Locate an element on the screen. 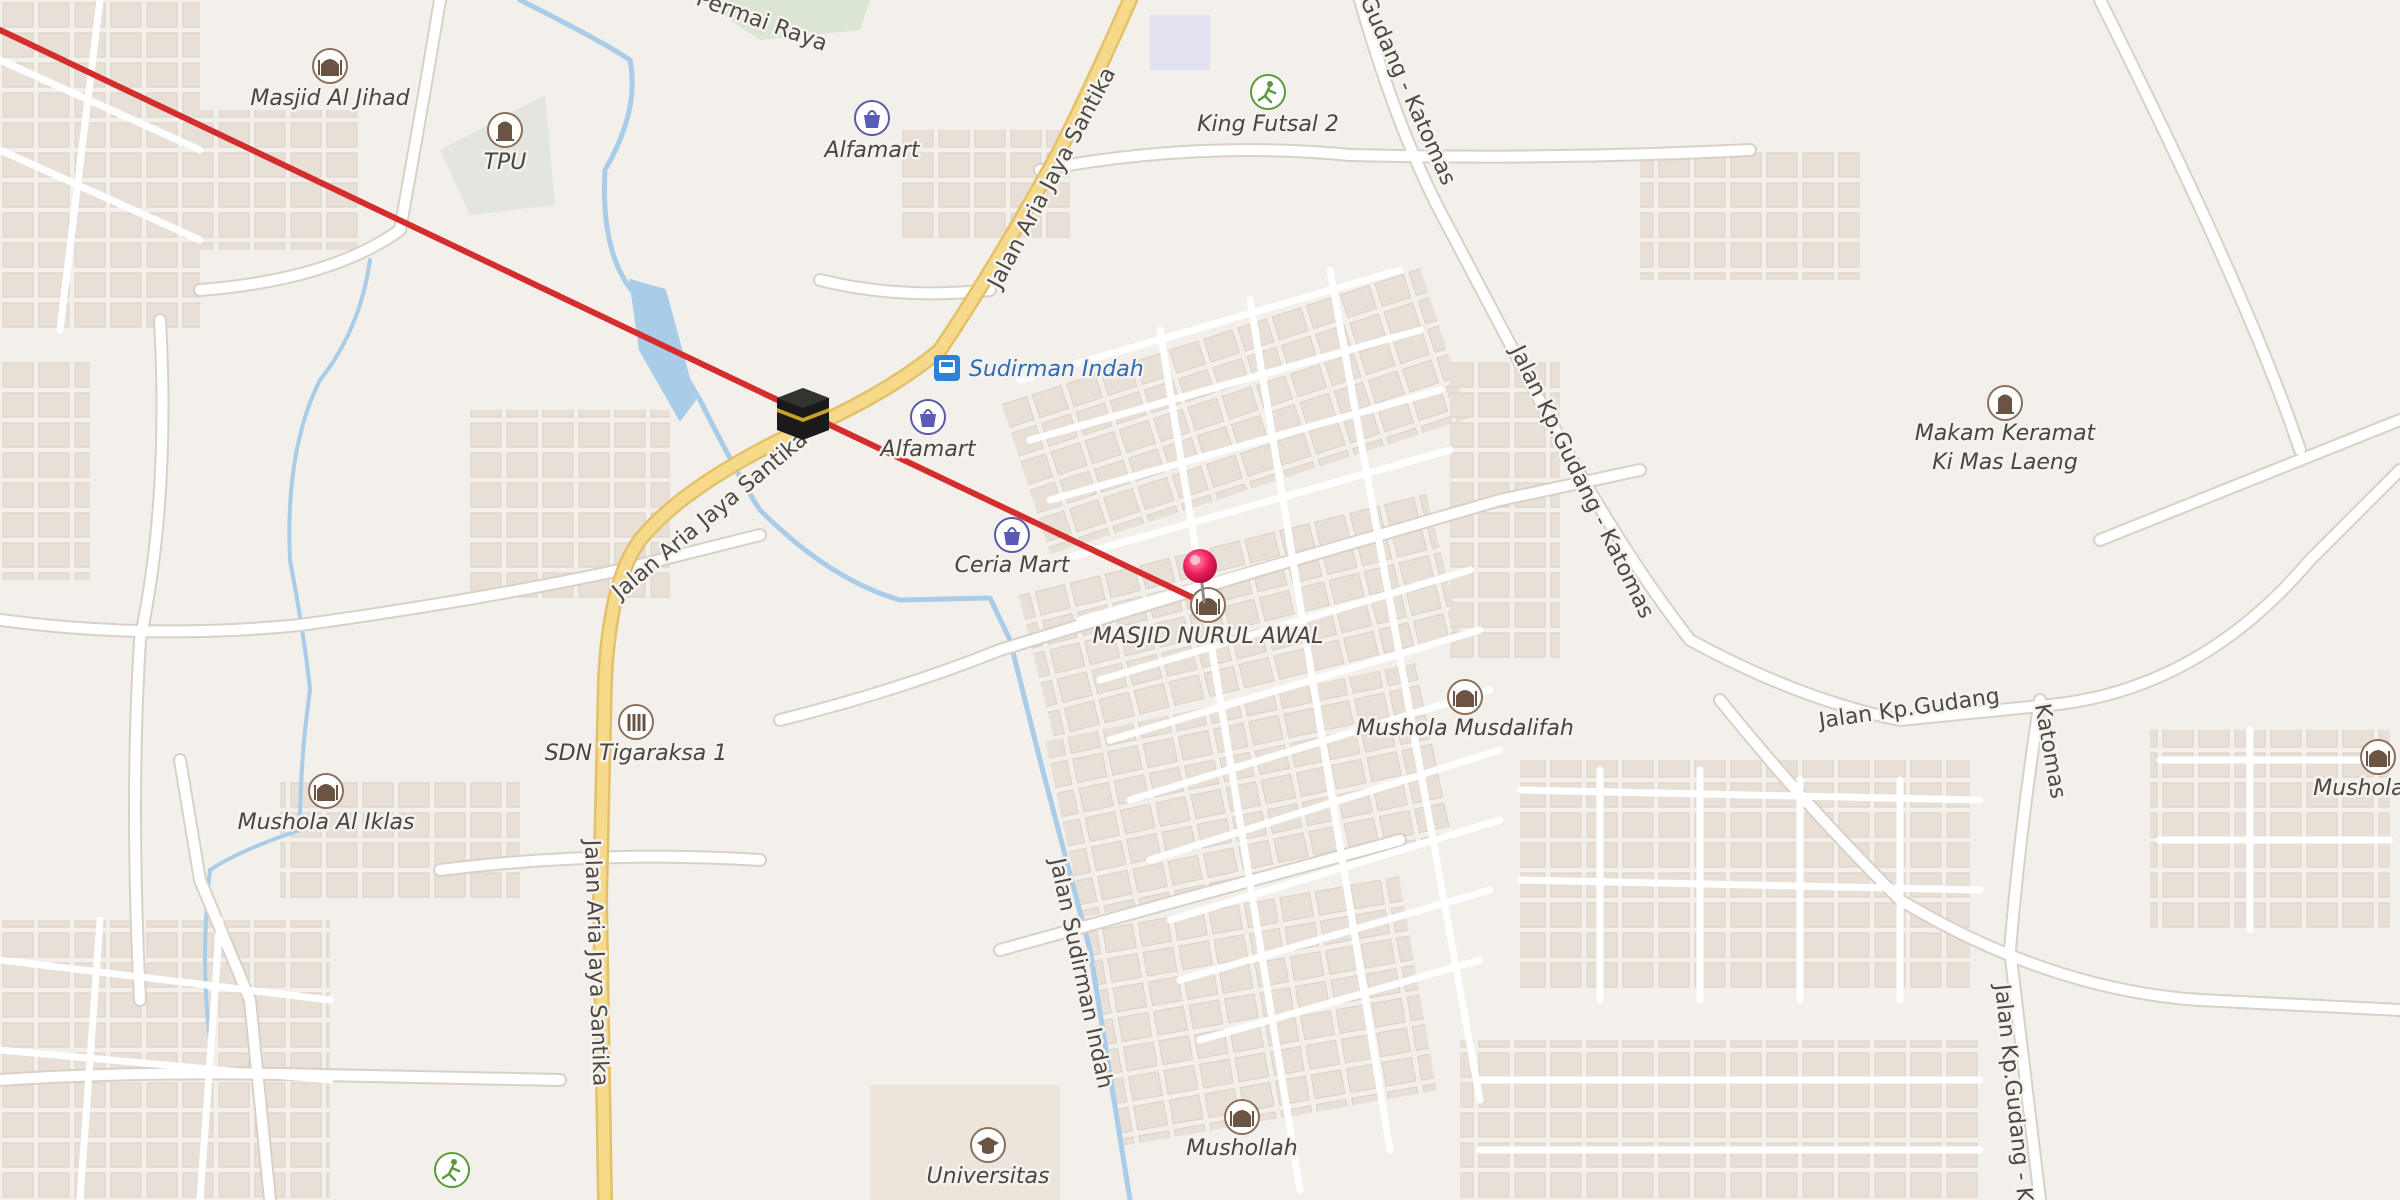 Image resolution: width=2400 pixels, height=1200 pixels. poi-label: Universitas is located at coordinates (988, 1176).